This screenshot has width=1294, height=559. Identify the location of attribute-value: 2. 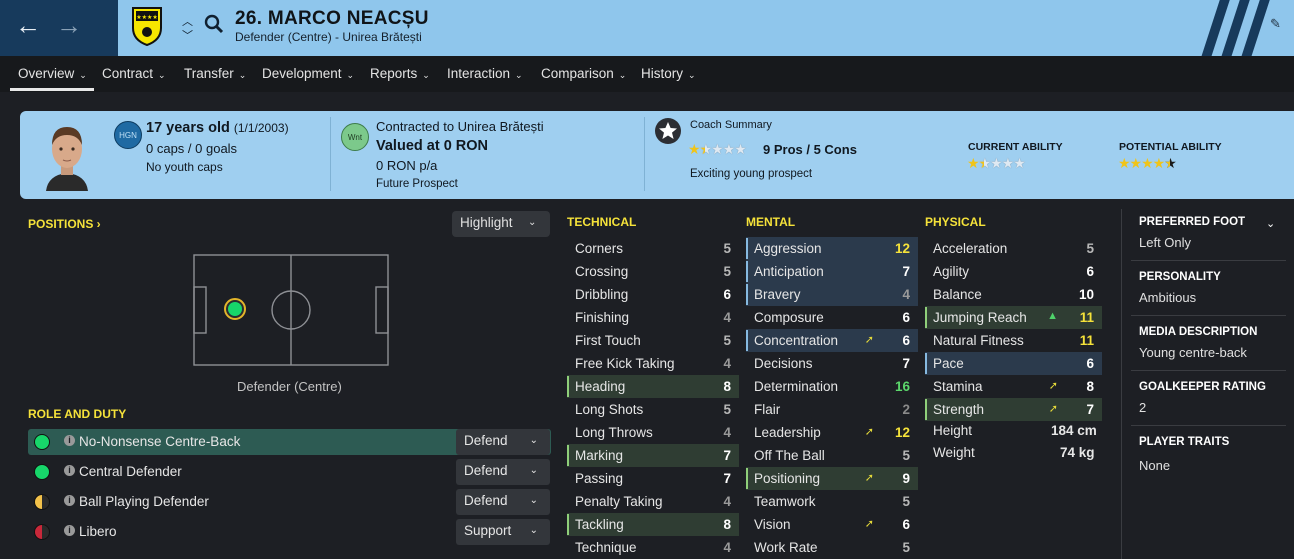
(906, 409).